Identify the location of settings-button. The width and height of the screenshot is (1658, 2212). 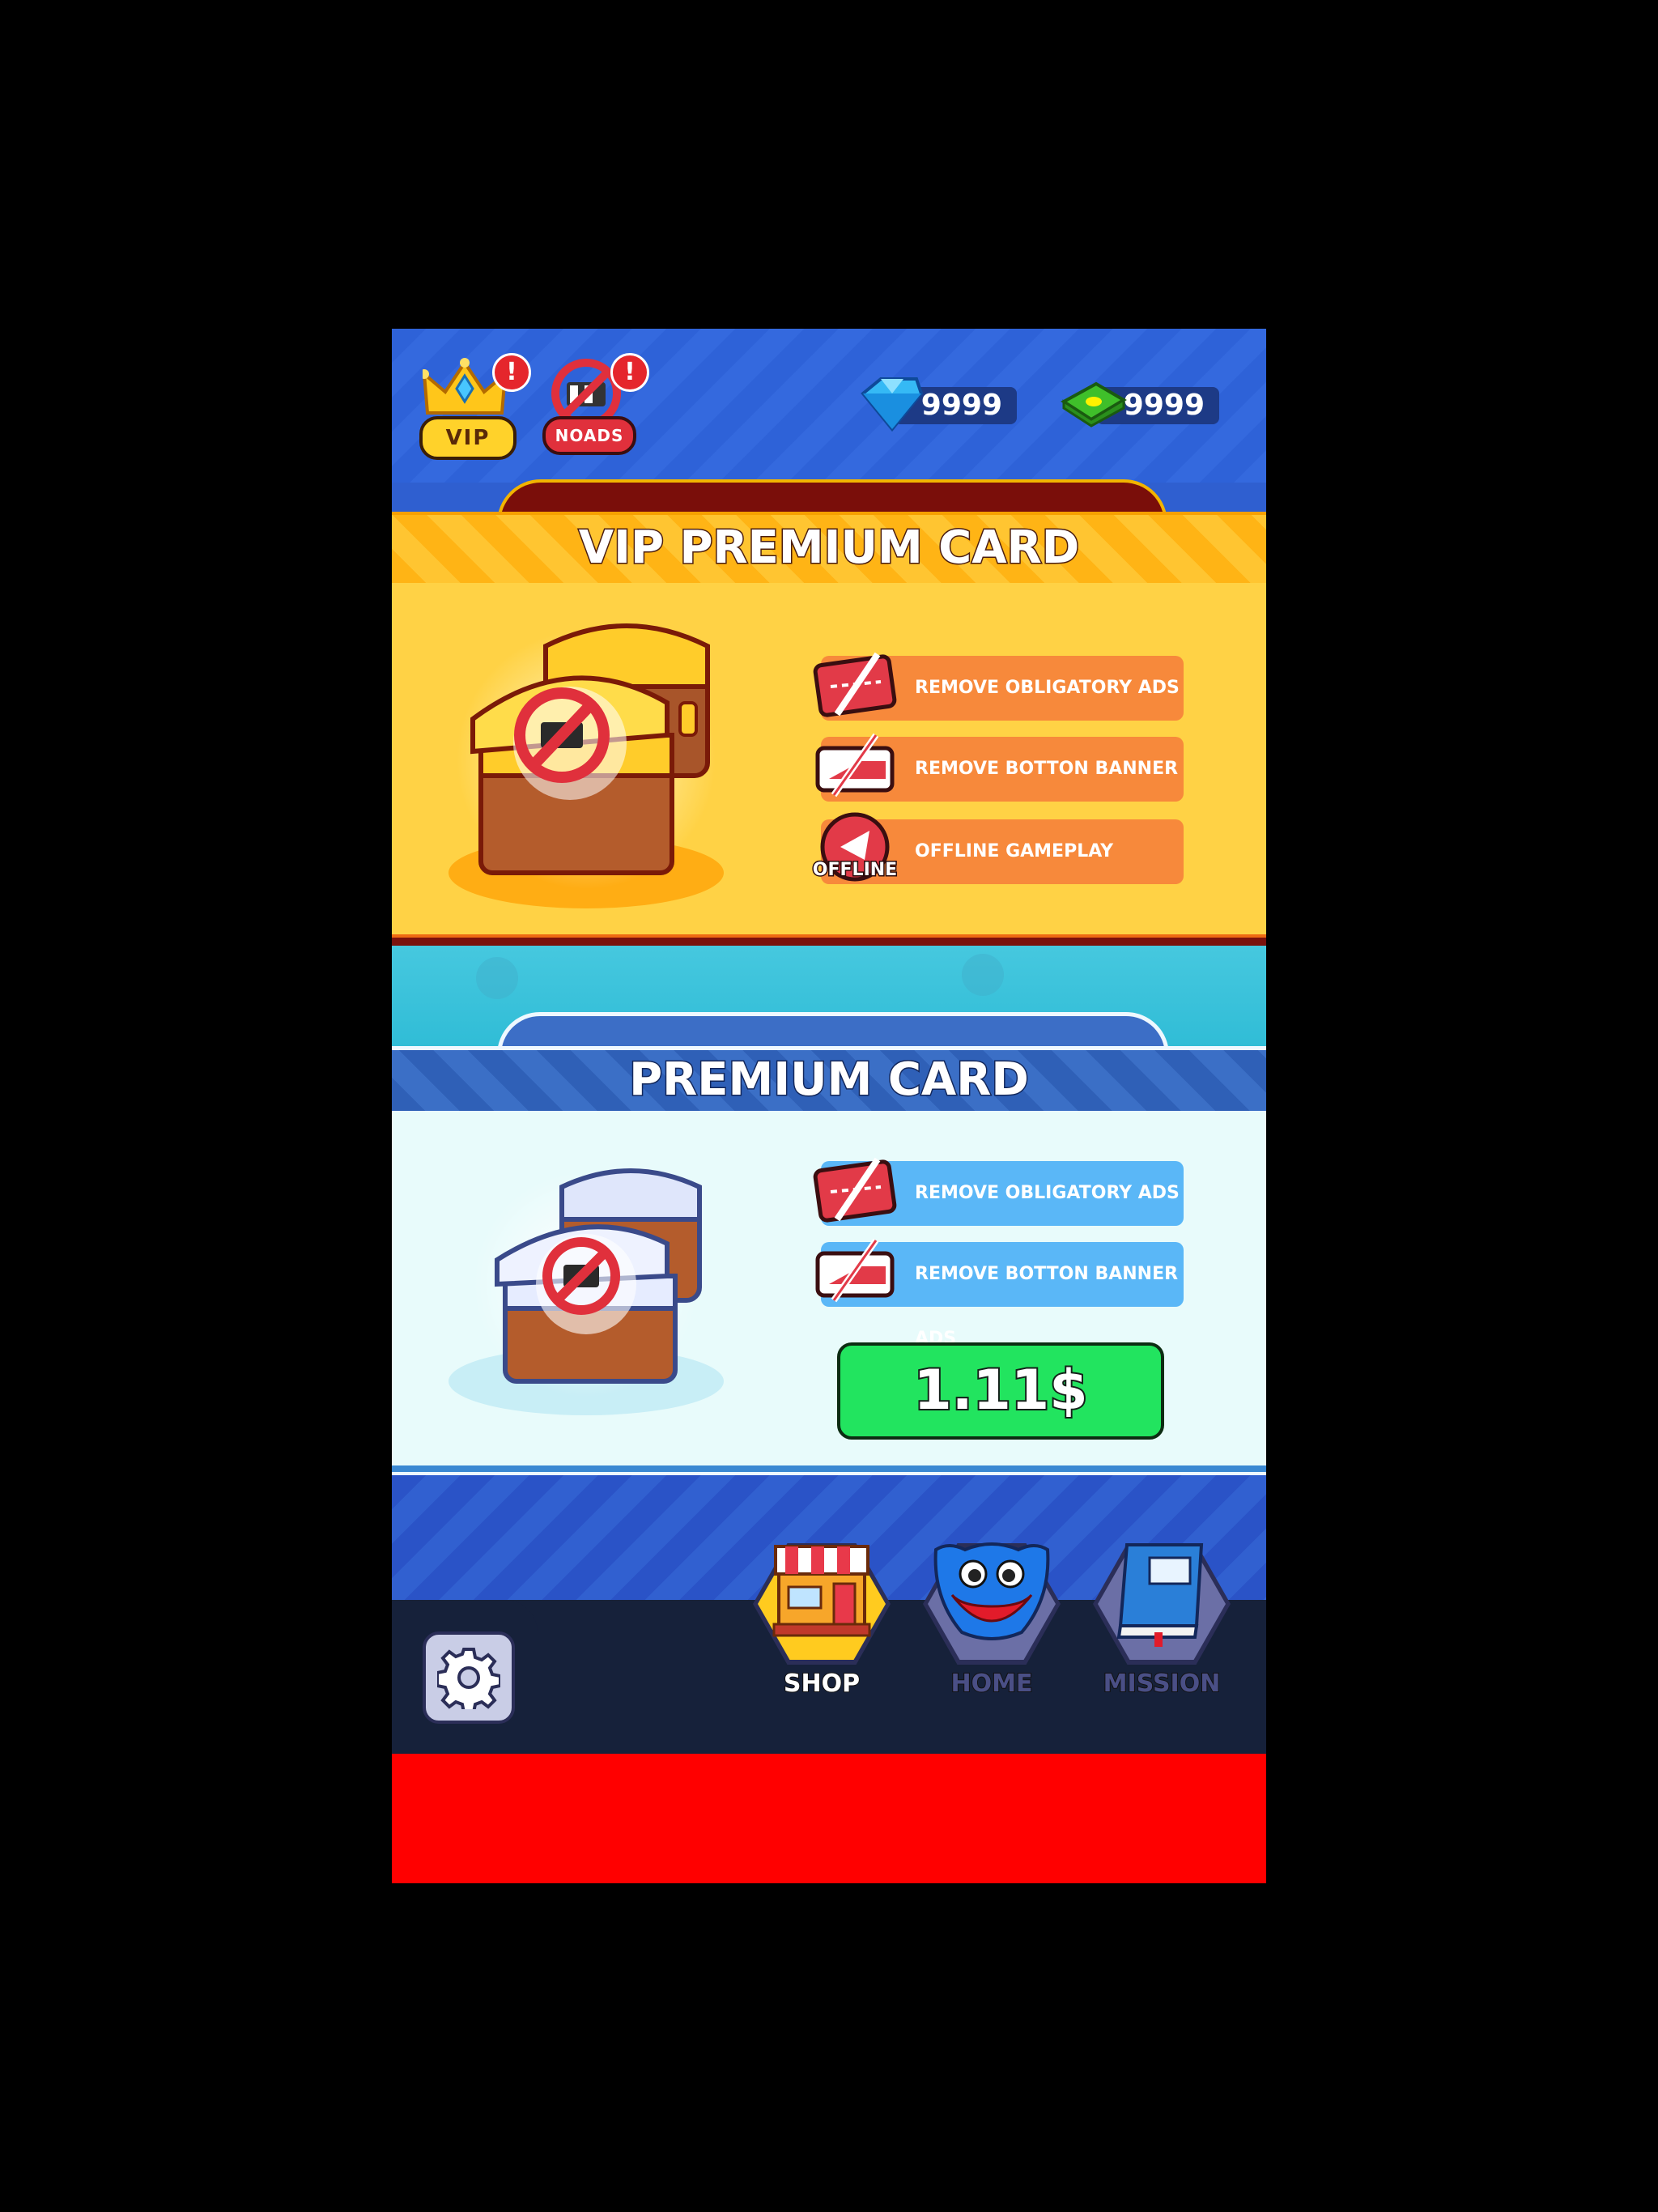
(469, 1678).